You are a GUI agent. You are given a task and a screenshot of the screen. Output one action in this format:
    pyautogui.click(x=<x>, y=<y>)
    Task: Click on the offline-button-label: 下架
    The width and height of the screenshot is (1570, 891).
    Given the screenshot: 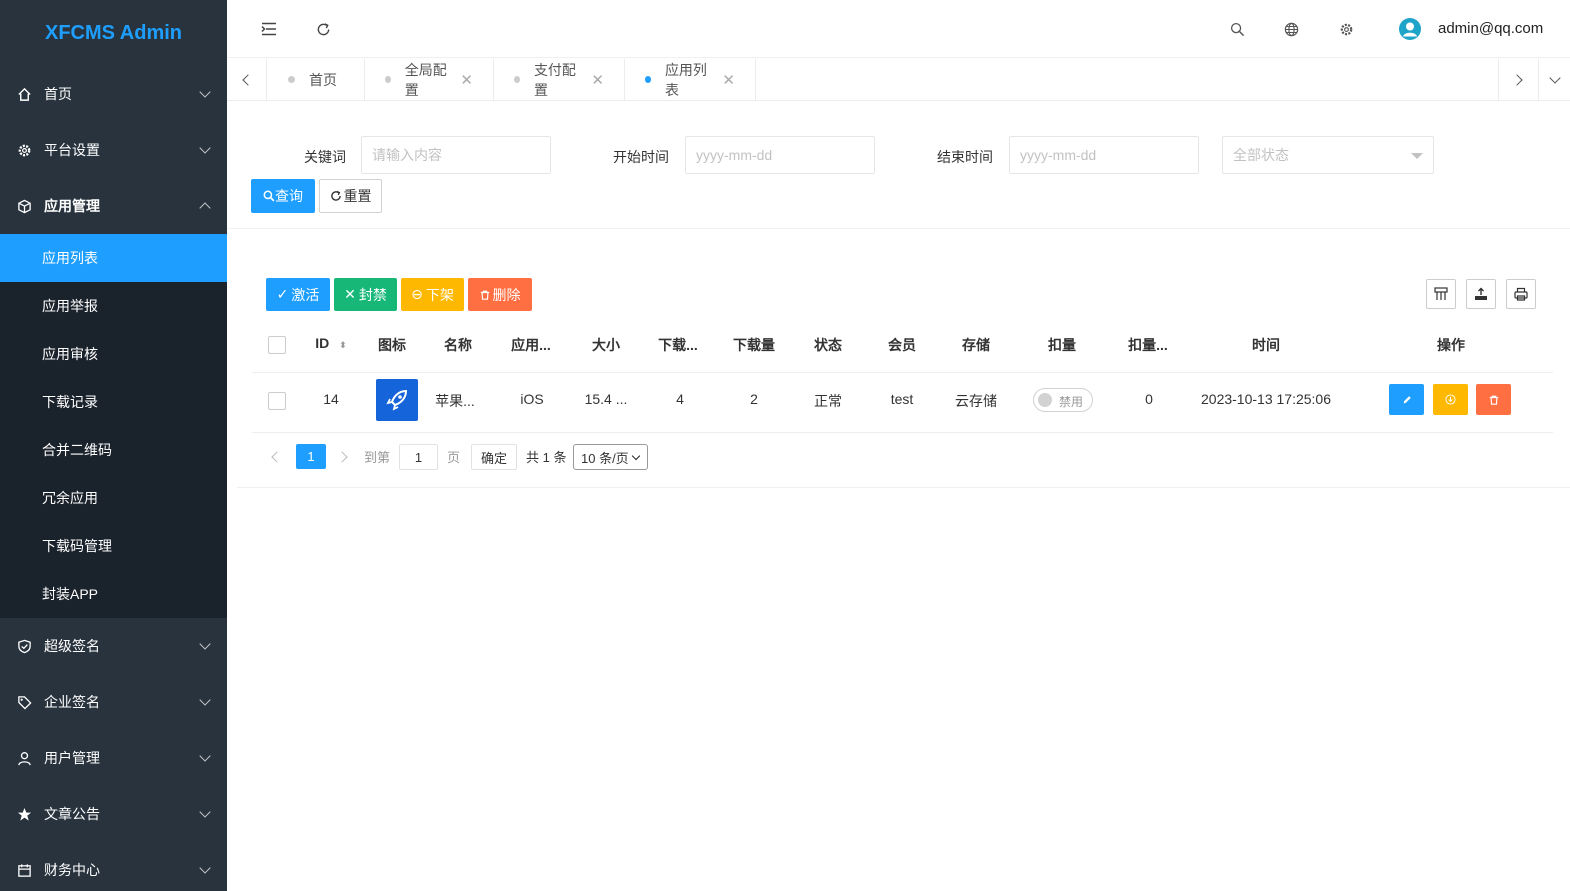 What is the action you would take?
    pyautogui.click(x=439, y=294)
    